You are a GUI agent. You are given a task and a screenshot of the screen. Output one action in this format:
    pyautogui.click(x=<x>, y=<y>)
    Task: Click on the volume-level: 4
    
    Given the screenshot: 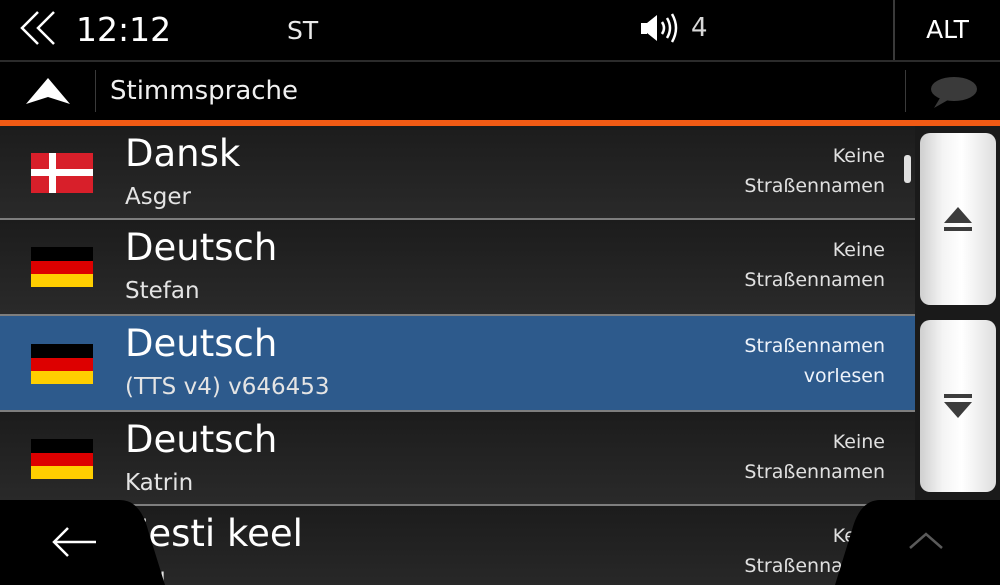 What is the action you would take?
    pyautogui.click(x=699, y=28)
    